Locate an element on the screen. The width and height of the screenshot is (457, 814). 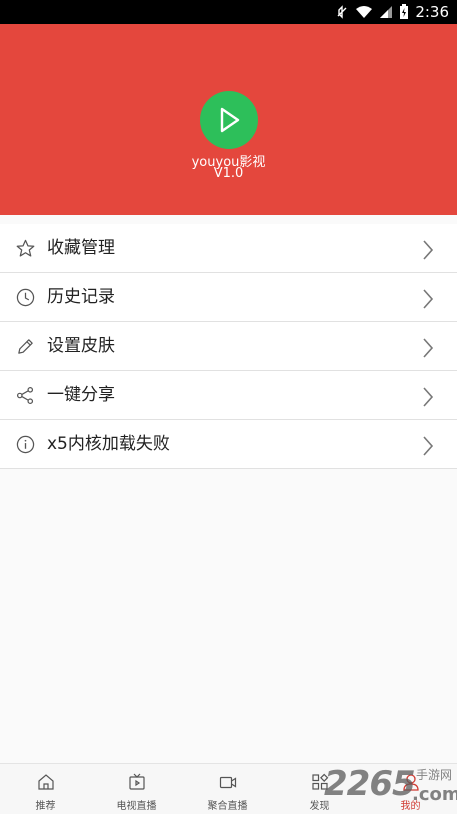
video-camera-icon is located at coordinates (228, 782).